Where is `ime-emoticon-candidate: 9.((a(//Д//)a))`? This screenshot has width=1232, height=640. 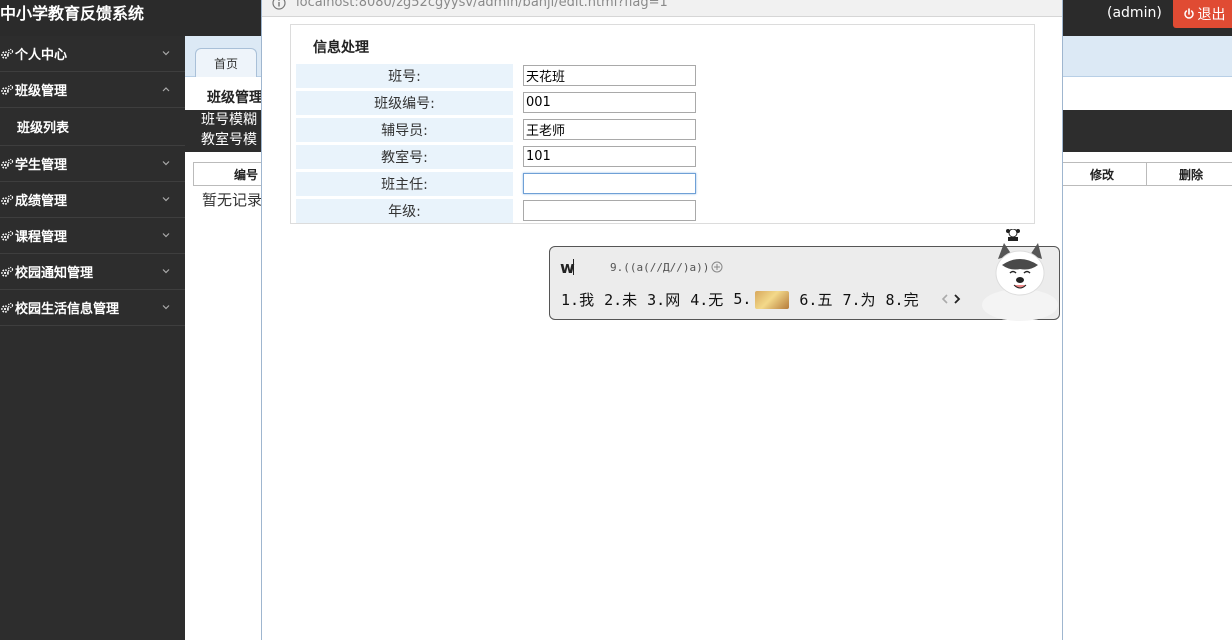
ime-emoticon-candidate: 9.((a(//Д//)a)) is located at coordinates (659, 267).